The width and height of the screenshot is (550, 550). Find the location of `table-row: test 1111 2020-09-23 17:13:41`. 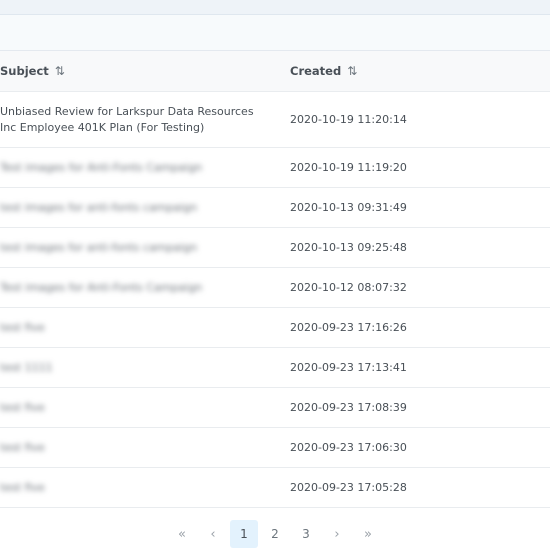

table-row: test 1111 2020-09-23 17:13:41 is located at coordinates (275, 368).